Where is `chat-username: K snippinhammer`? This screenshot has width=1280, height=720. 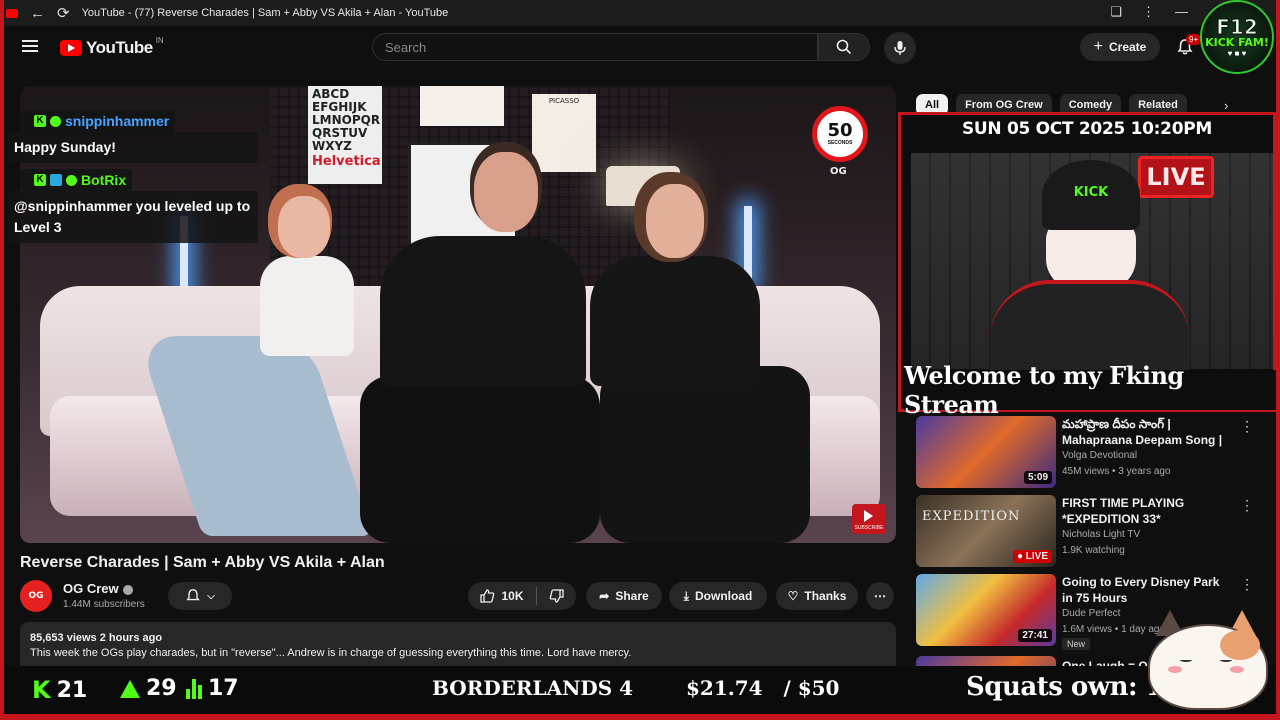 chat-username: K snippinhammer is located at coordinates (98, 121).